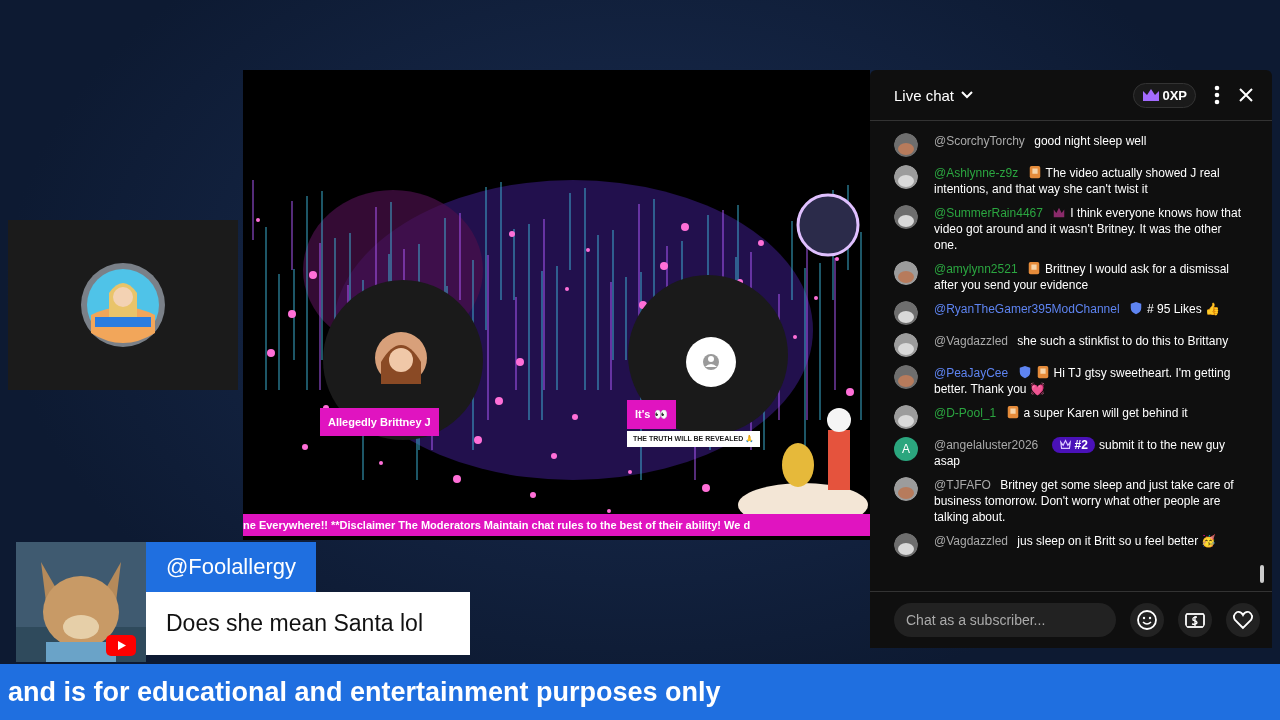  I want to click on chat-message: @Ashlynne-z9z The video actually showed J real intentions, and that way she can't twist it, so click(1077, 181).